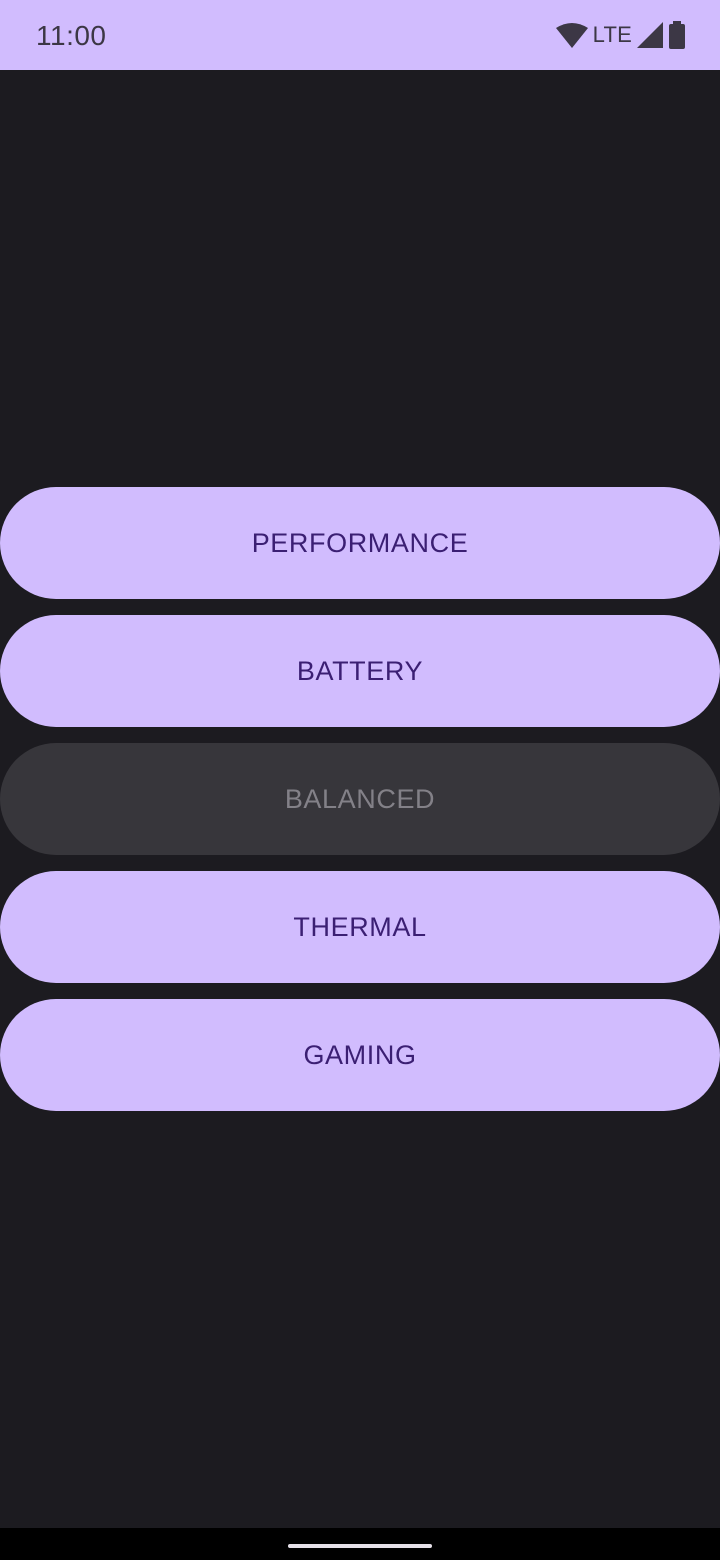 The image size is (720, 1560). I want to click on battery-icon, so click(677, 35).